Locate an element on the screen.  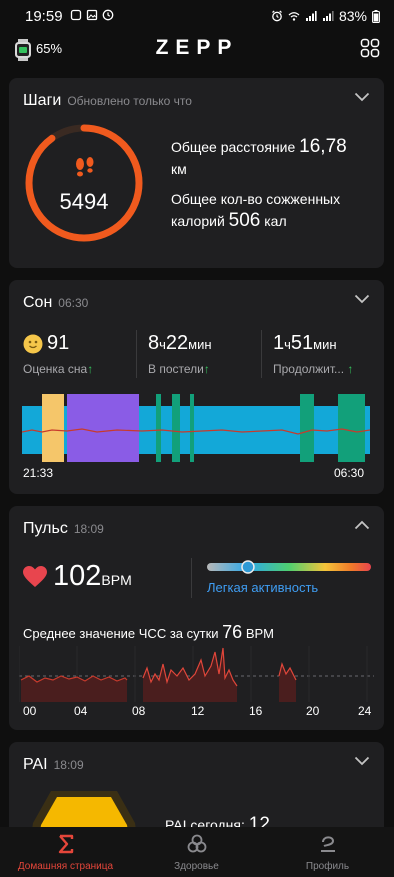
sleep-start-time: 21:33 is located at coordinates (38, 473).